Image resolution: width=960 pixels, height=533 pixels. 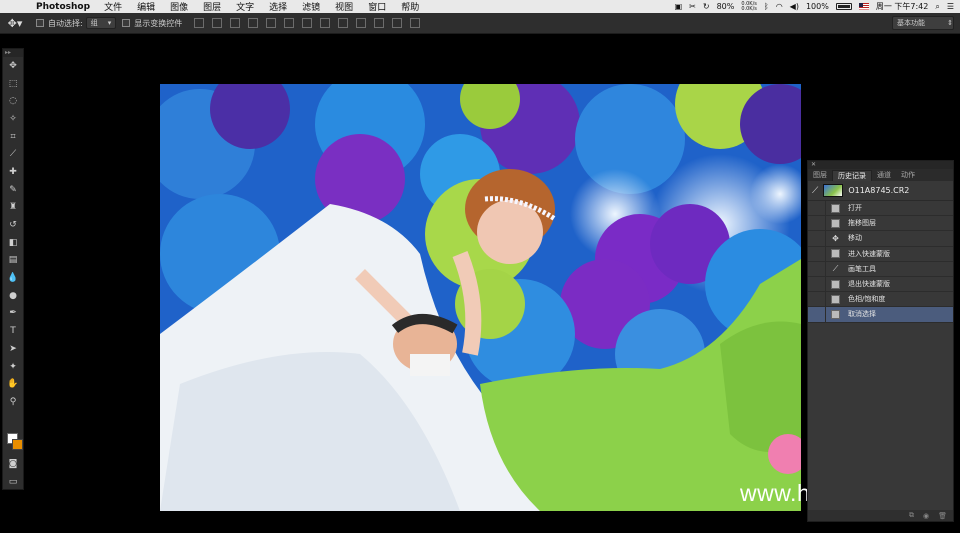 I want to click on menu-edit: 编辑, so click(x=146, y=6).